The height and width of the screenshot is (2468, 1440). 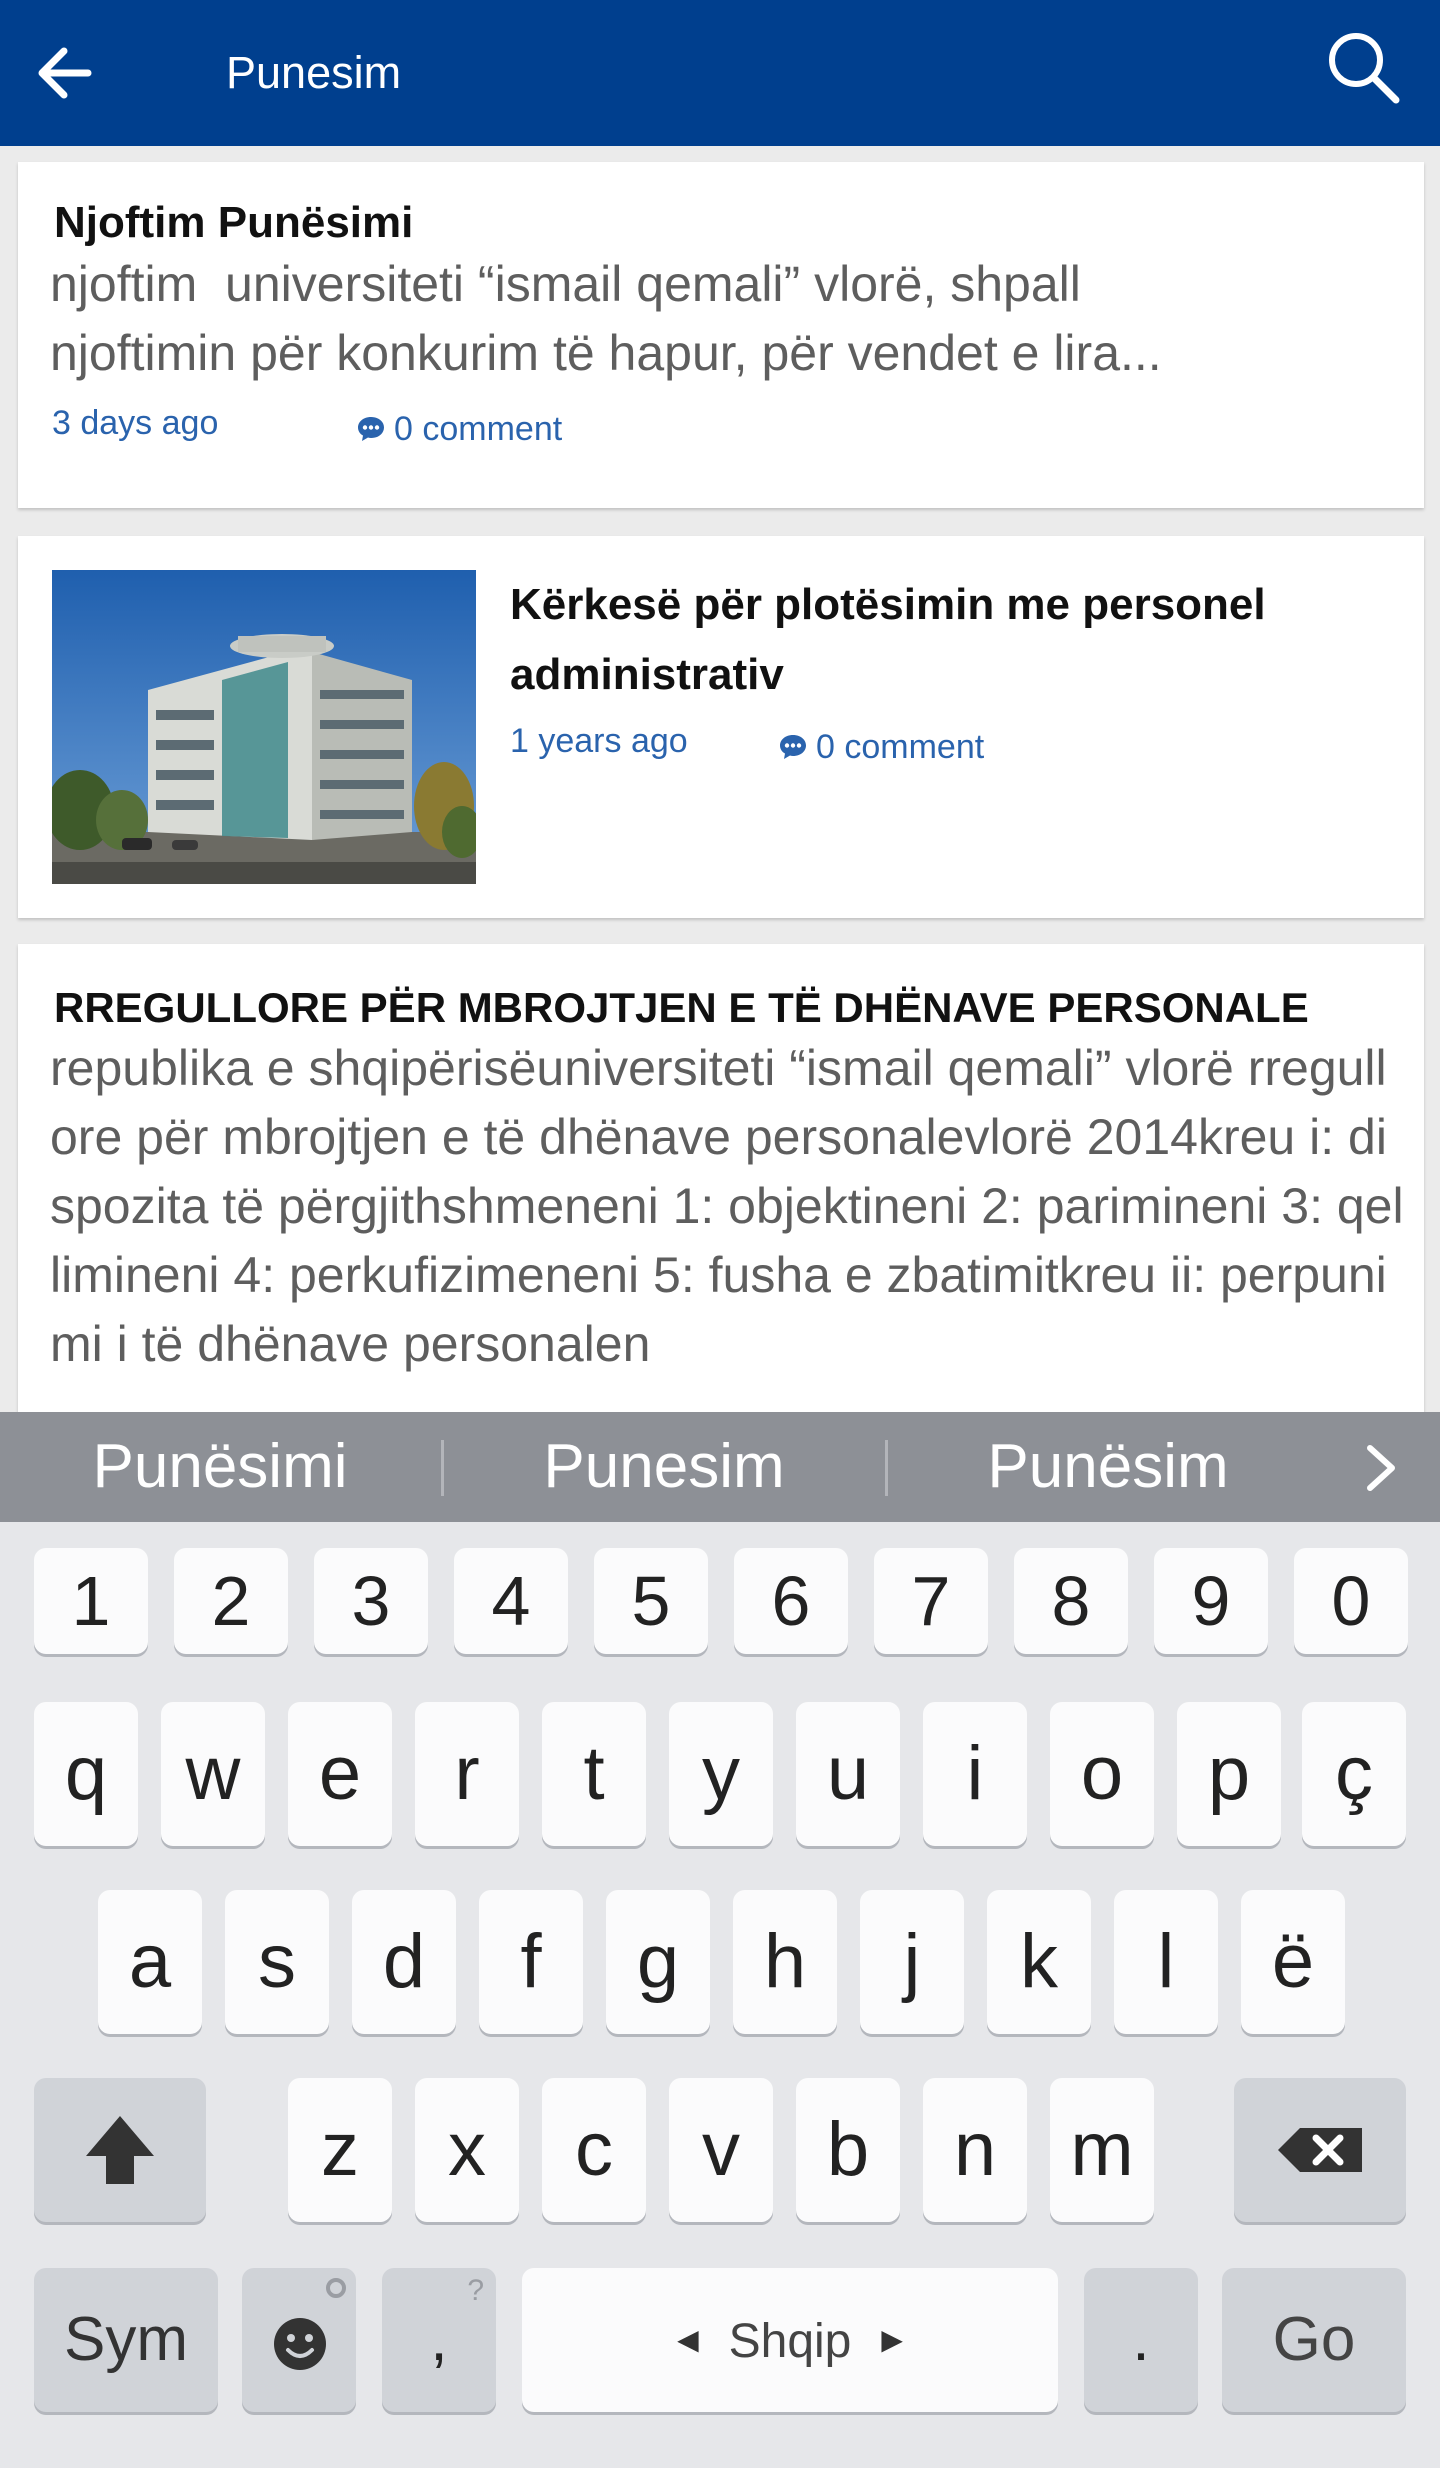 I want to click on key-j: j, so click(x=912, y=1962).